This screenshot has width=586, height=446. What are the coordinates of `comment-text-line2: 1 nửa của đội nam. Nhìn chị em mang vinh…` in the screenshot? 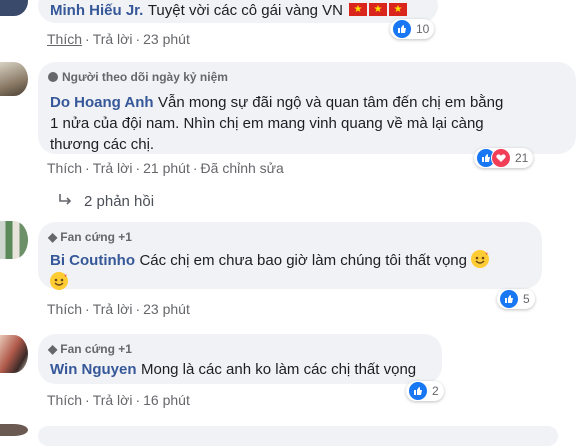 It's located at (267, 123).